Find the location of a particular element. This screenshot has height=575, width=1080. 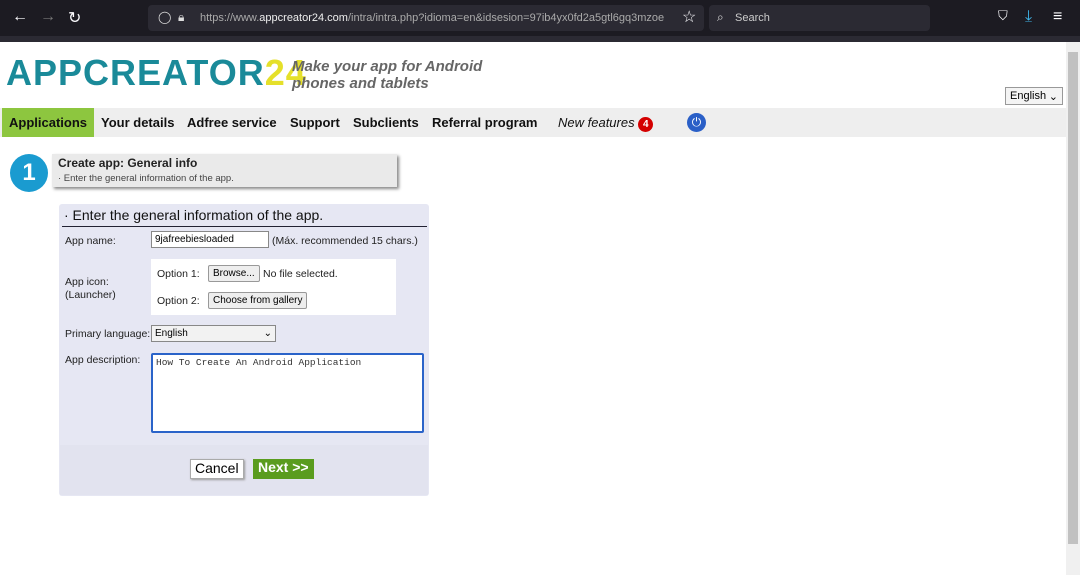

browser-toolbar-divider is located at coordinates (540, 39).